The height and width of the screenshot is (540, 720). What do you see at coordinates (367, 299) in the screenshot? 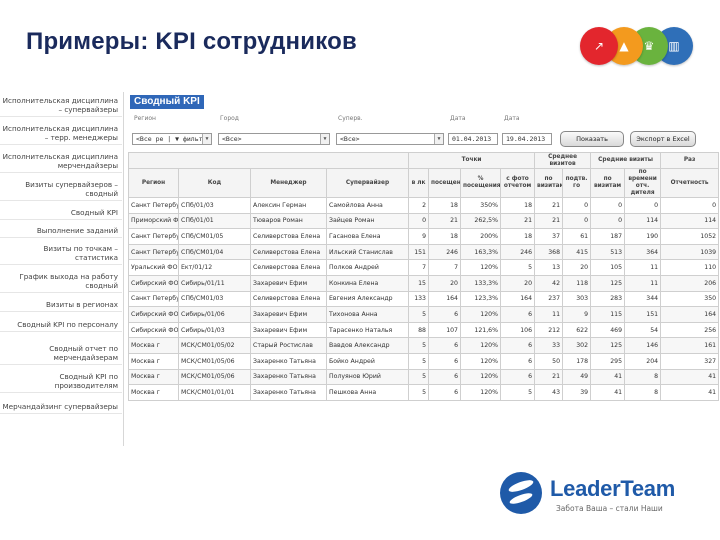
I see `table-cell: Евгения Александр` at bounding box center [367, 299].